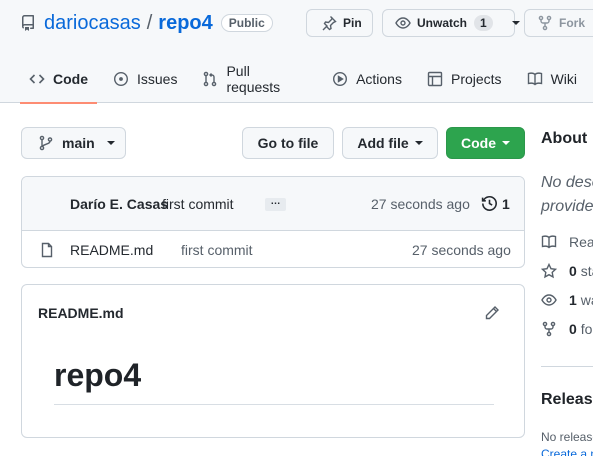 The width and height of the screenshot is (593, 456). I want to click on commit-history-link: 1, so click(495, 203).